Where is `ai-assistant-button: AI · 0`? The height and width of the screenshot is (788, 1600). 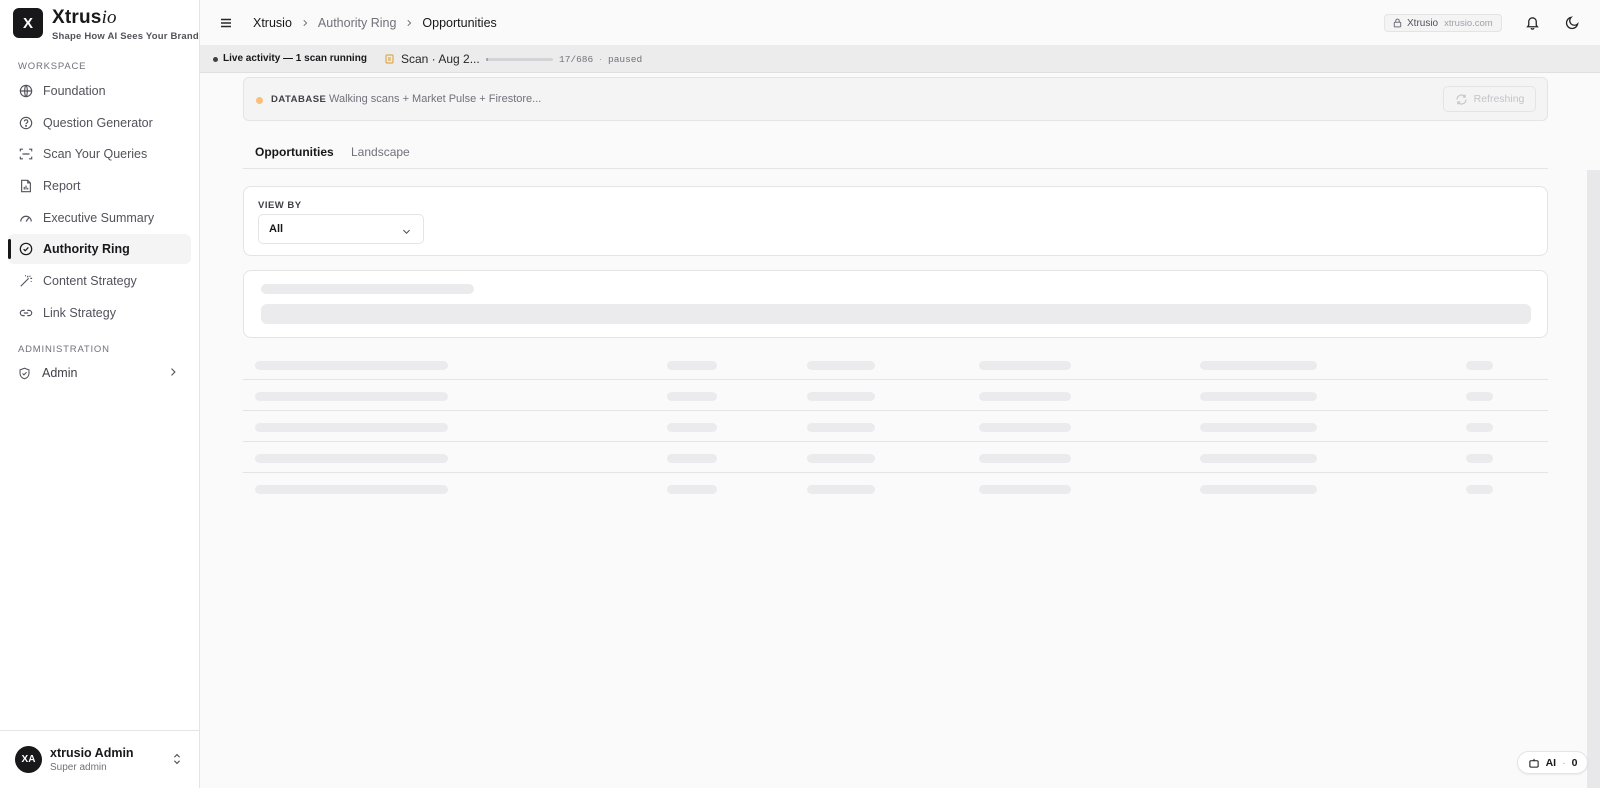
ai-assistant-button: AI · 0 is located at coordinates (1552, 762).